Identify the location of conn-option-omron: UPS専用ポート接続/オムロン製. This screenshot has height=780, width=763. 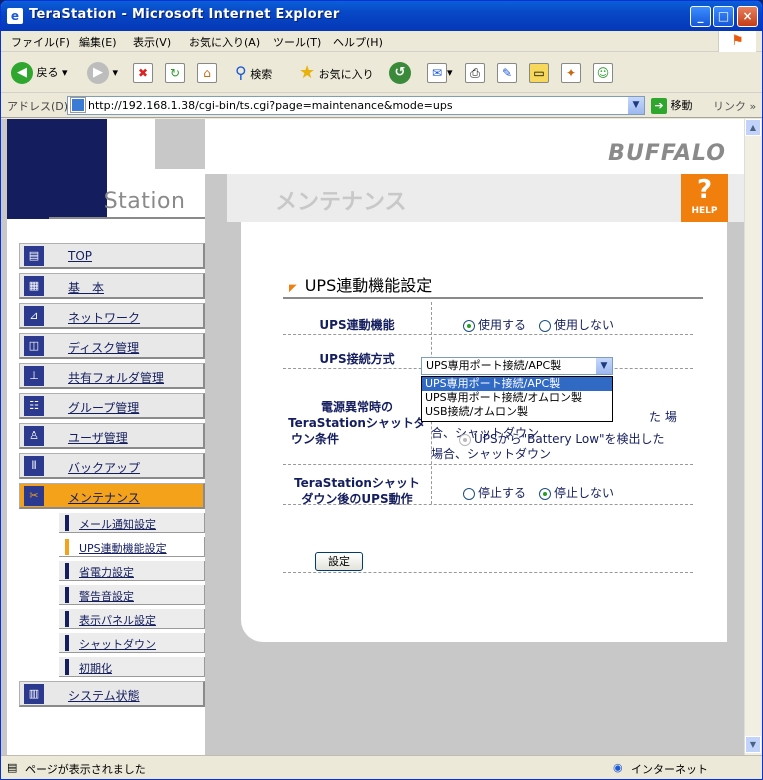
(517, 398).